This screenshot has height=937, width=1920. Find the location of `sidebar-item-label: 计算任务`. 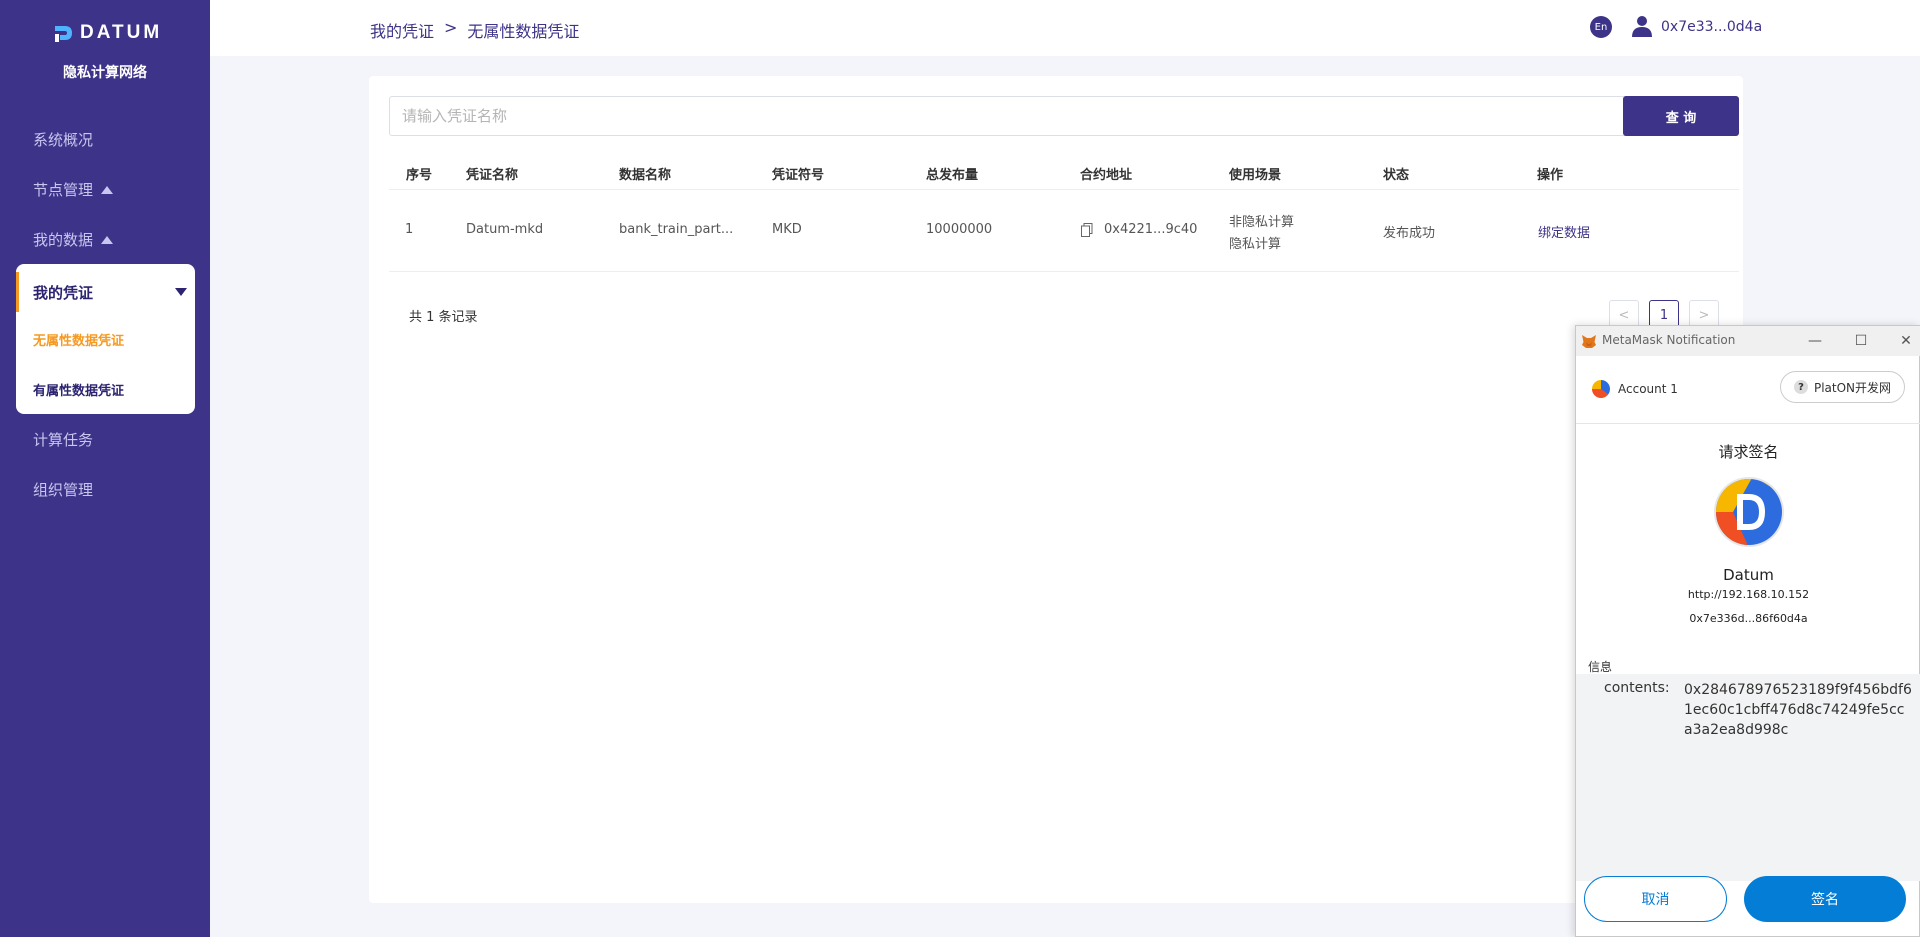

sidebar-item-label: 计算任务 is located at coordinates (63, 440).